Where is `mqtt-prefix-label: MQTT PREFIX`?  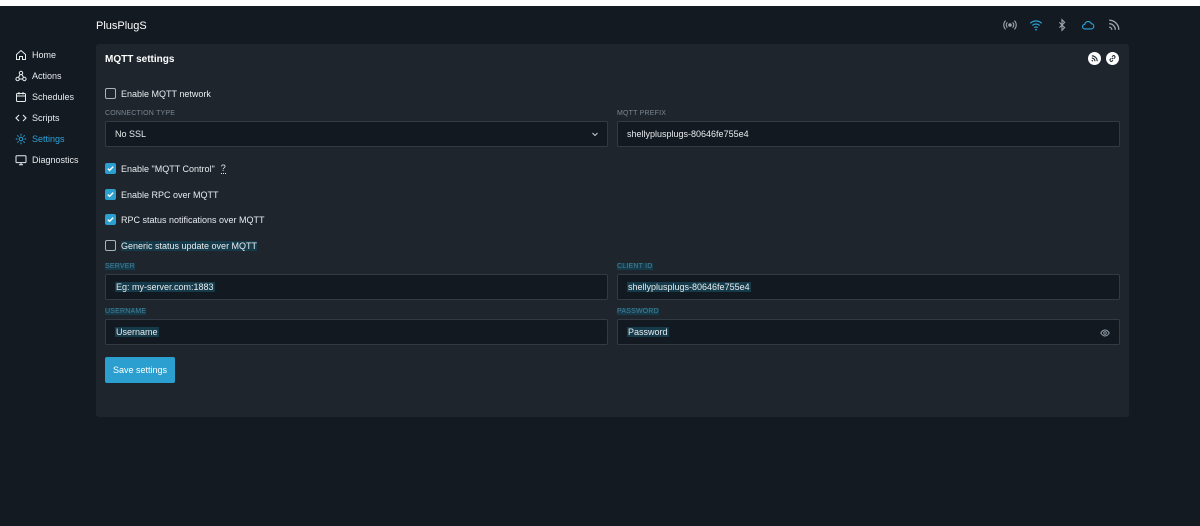
mqtt-prefix-label: MQTT PREFIX is located at coordinates (642, 113).